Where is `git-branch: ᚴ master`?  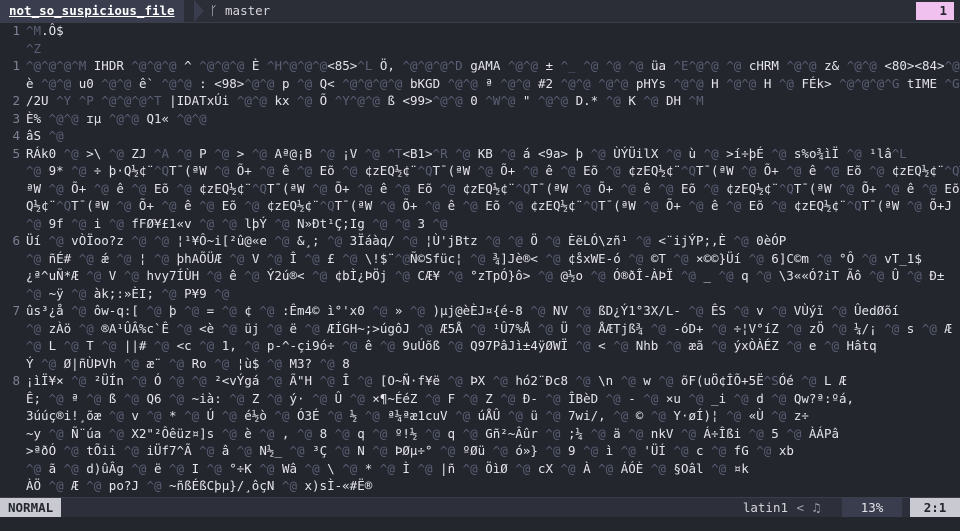
git-branch: ᚴ master is located at coordinates (240, 11).